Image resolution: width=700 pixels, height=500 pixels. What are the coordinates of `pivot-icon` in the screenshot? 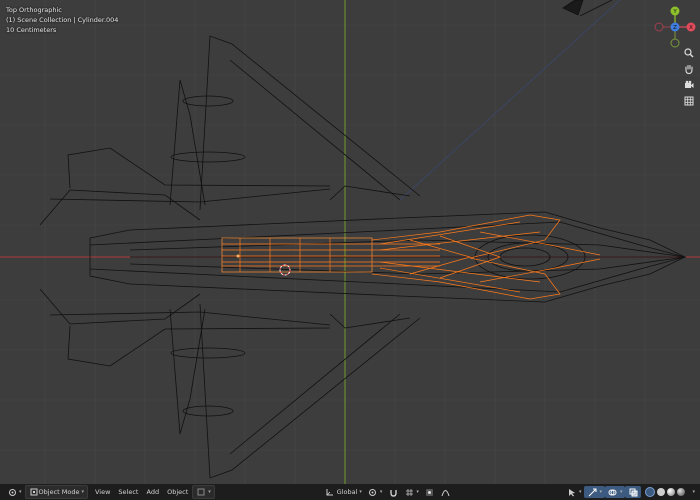 It's located at (373, 492).